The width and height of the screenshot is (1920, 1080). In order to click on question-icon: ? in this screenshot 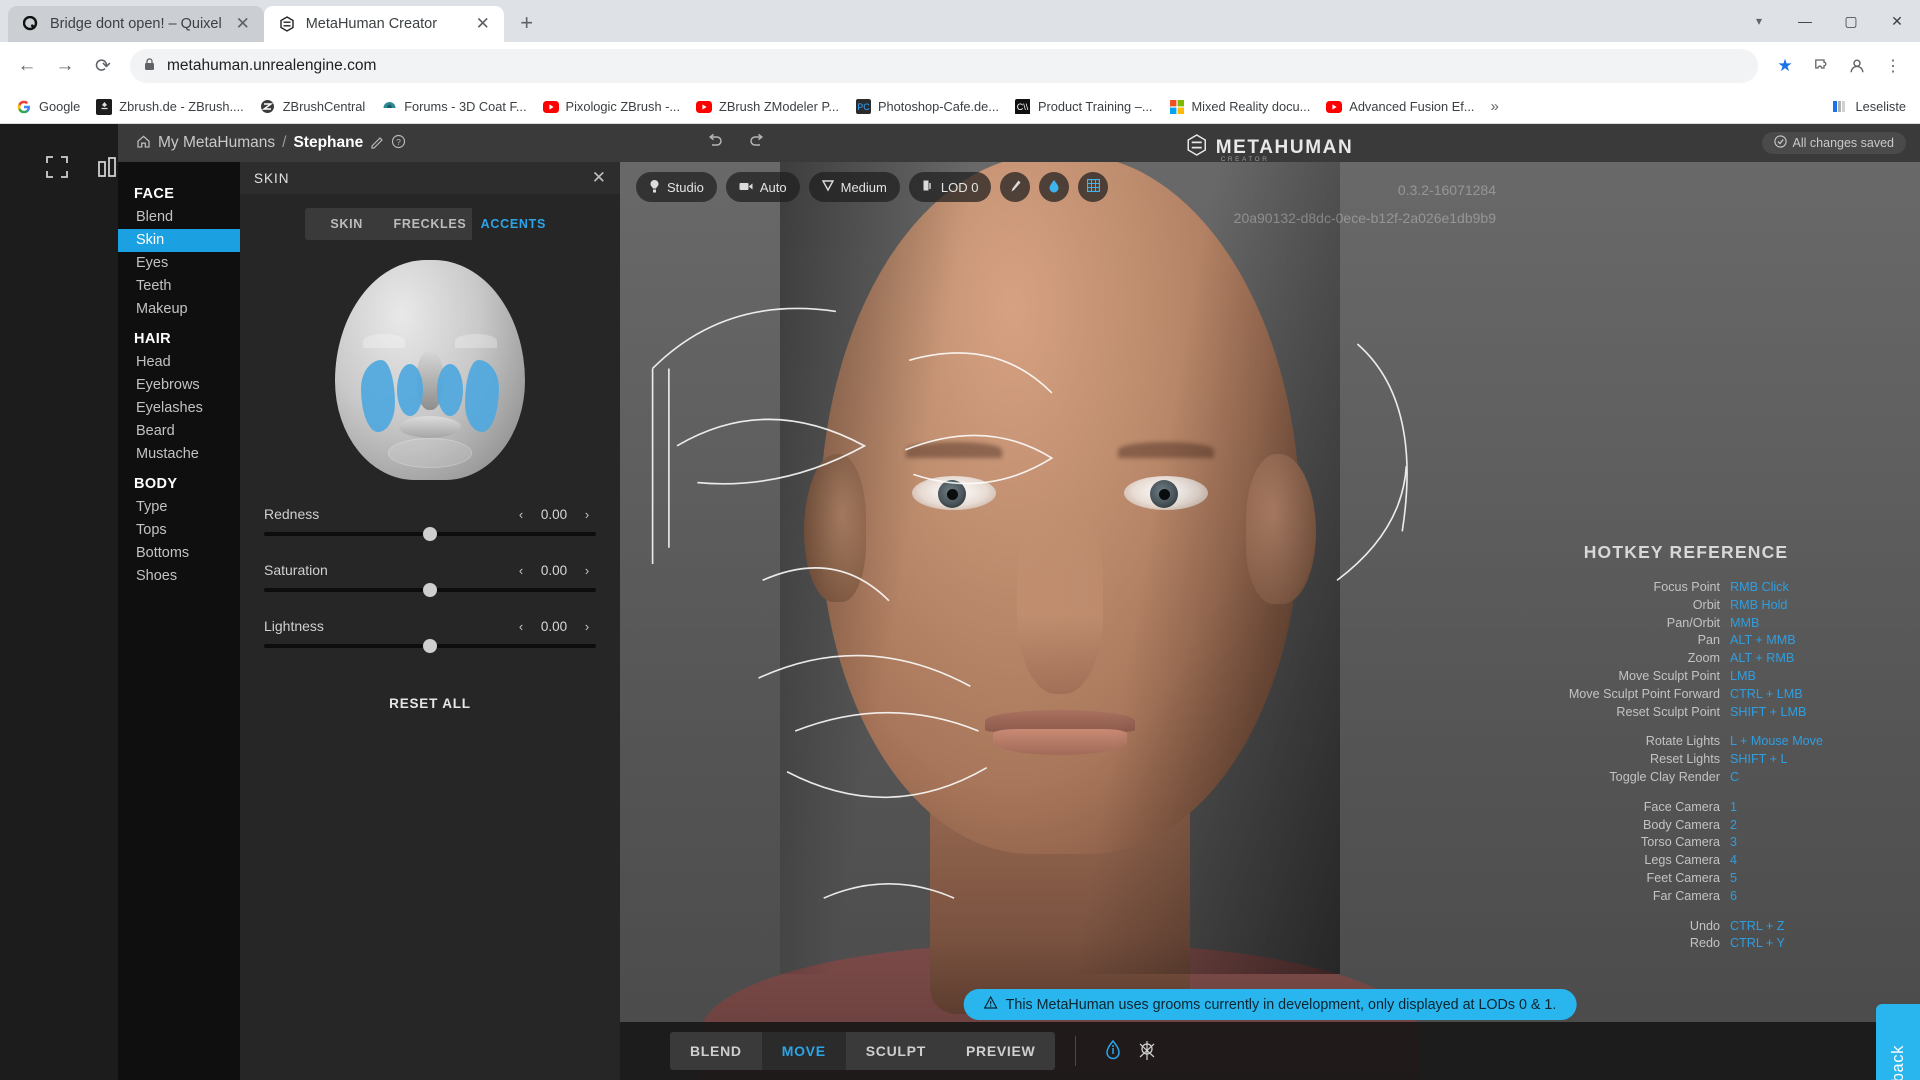, I will do `click(398, 143)`.